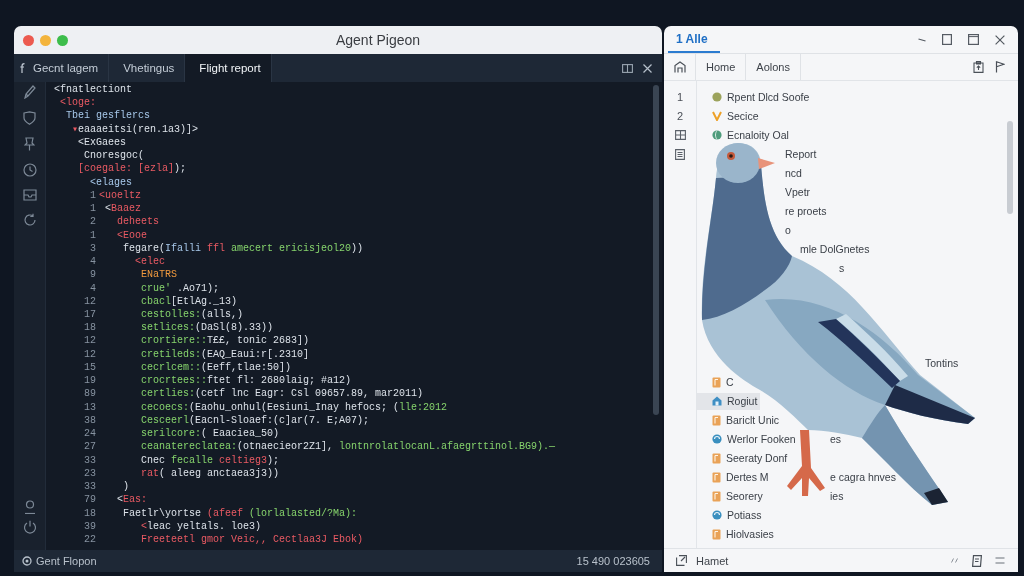 The image size is (1024, 576). I want to click on line-number: 17, so click(90, 314).